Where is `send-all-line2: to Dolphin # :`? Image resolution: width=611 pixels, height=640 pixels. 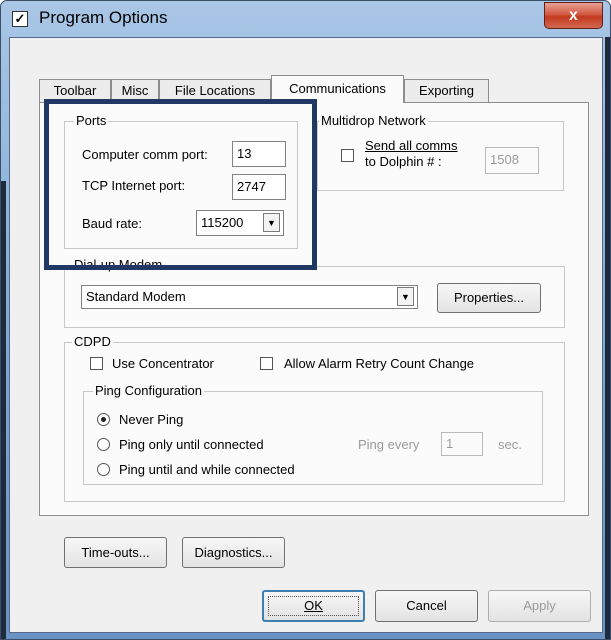 send-all-line2: to Dolphin # : is located at coordinates (403, 161).